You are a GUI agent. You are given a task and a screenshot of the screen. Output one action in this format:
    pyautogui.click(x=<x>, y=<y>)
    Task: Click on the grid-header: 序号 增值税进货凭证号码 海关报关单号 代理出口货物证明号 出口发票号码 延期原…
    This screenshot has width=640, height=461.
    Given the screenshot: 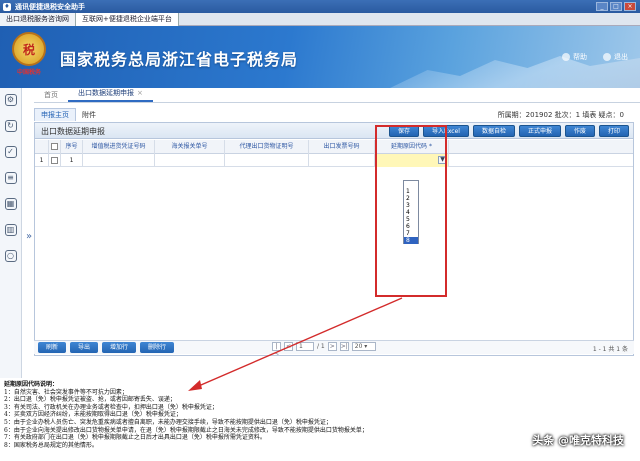 What is the action you would take?
    pyautogui.click(x=334, y=147)
    